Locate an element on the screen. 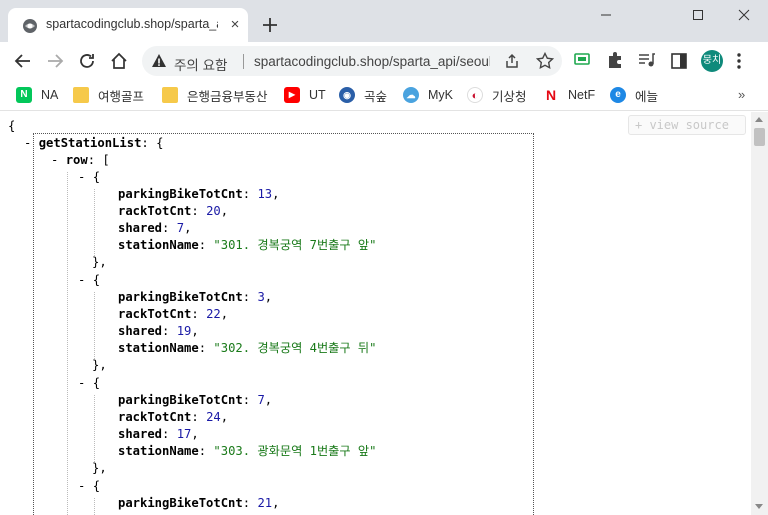 Image resolution: width=768 pixels, height=515 pixels. json-field: parkingBikeTotCnt: 3, is located at coordinates (195, 297).